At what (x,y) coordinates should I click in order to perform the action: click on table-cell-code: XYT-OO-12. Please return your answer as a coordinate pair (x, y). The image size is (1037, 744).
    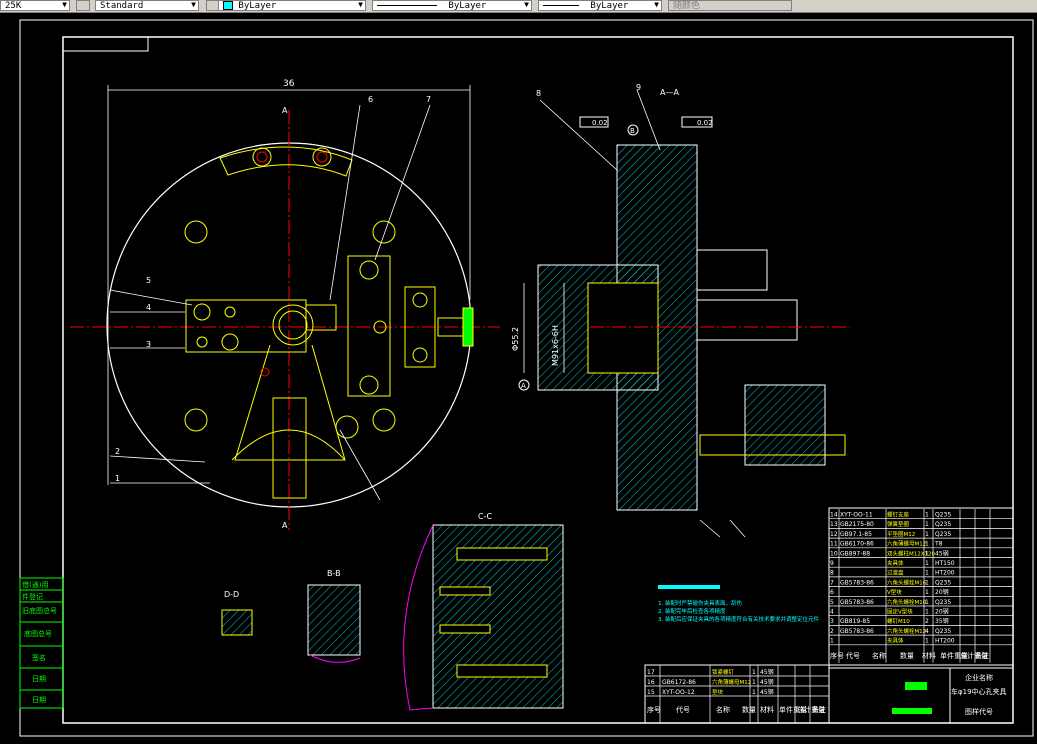
    Looking at the image, I should click on (678, 692).